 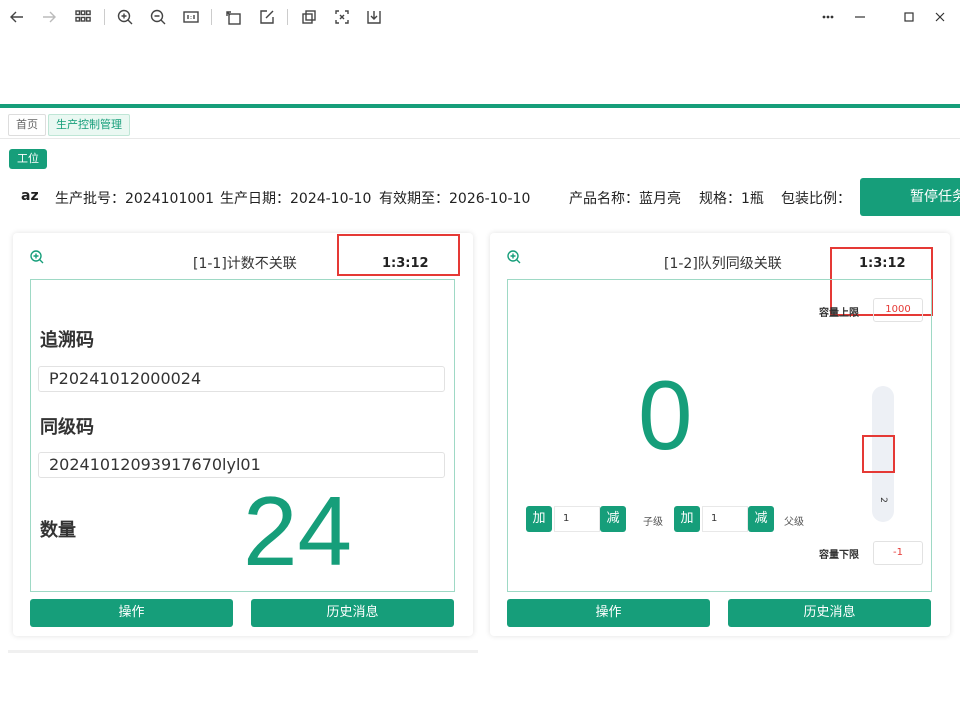 I want to click on fit-icon, so click(x=342, y=17).